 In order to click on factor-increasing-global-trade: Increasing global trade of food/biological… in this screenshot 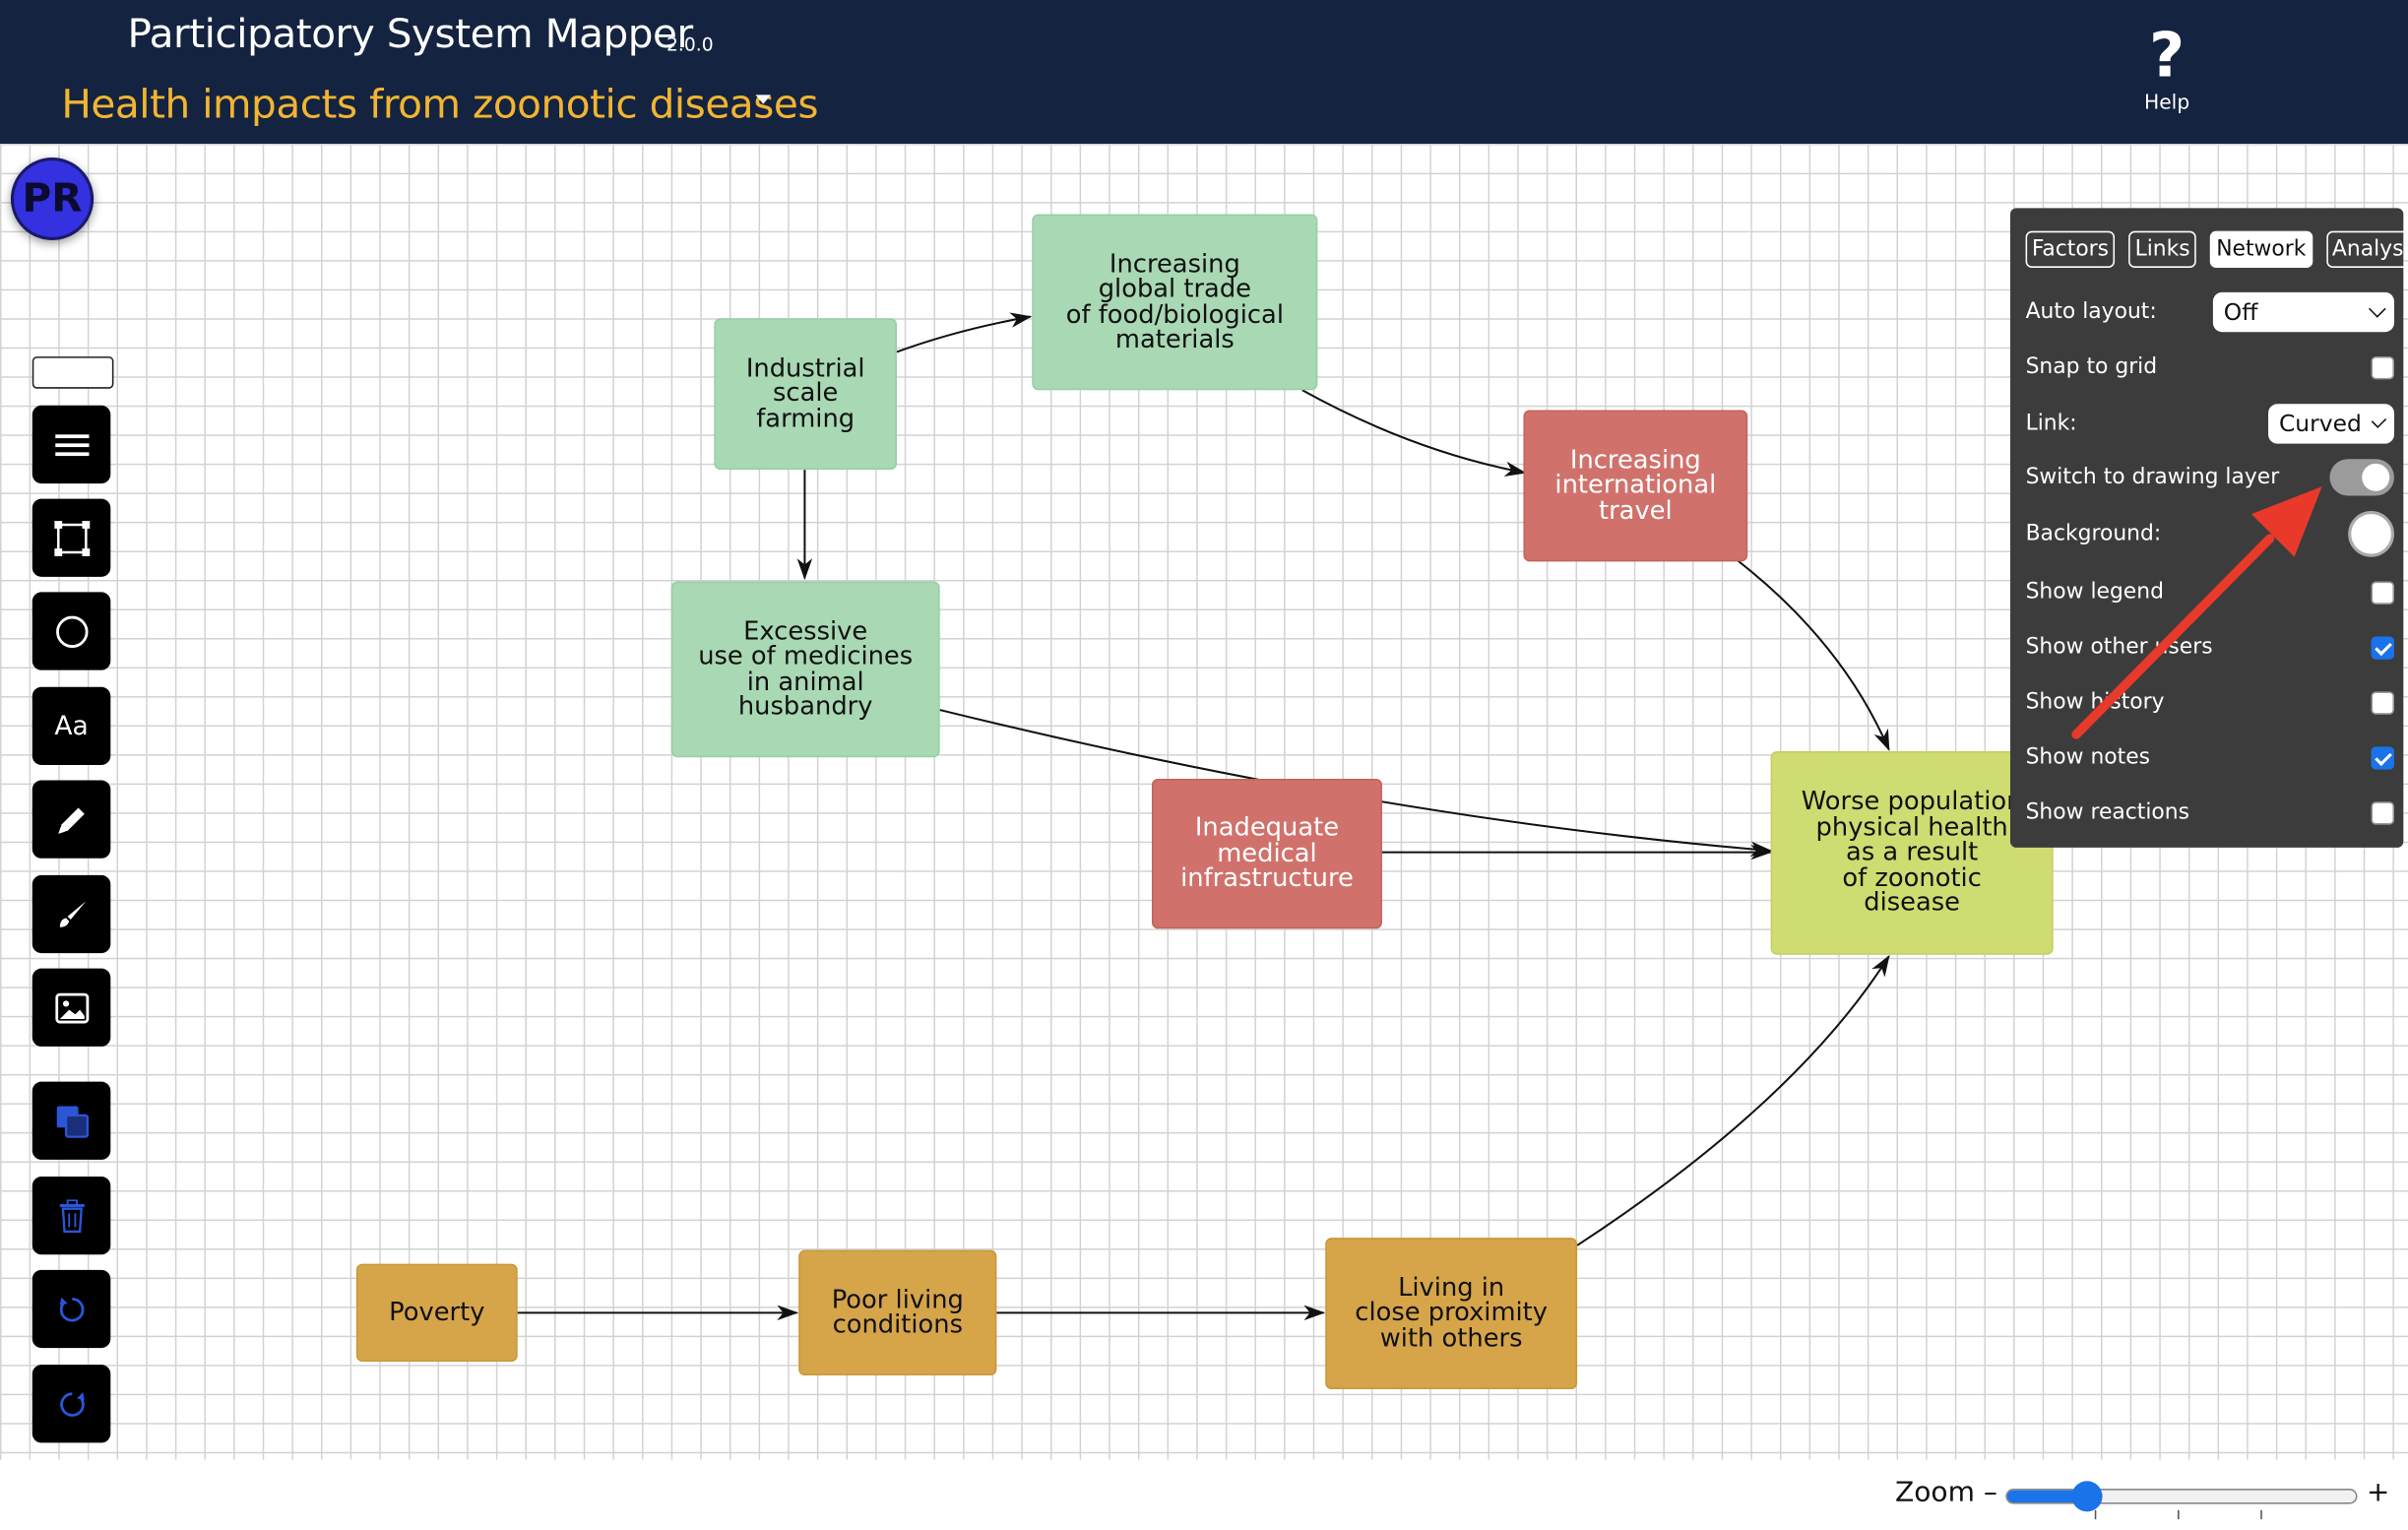, I will do `click(1175, 302)`.